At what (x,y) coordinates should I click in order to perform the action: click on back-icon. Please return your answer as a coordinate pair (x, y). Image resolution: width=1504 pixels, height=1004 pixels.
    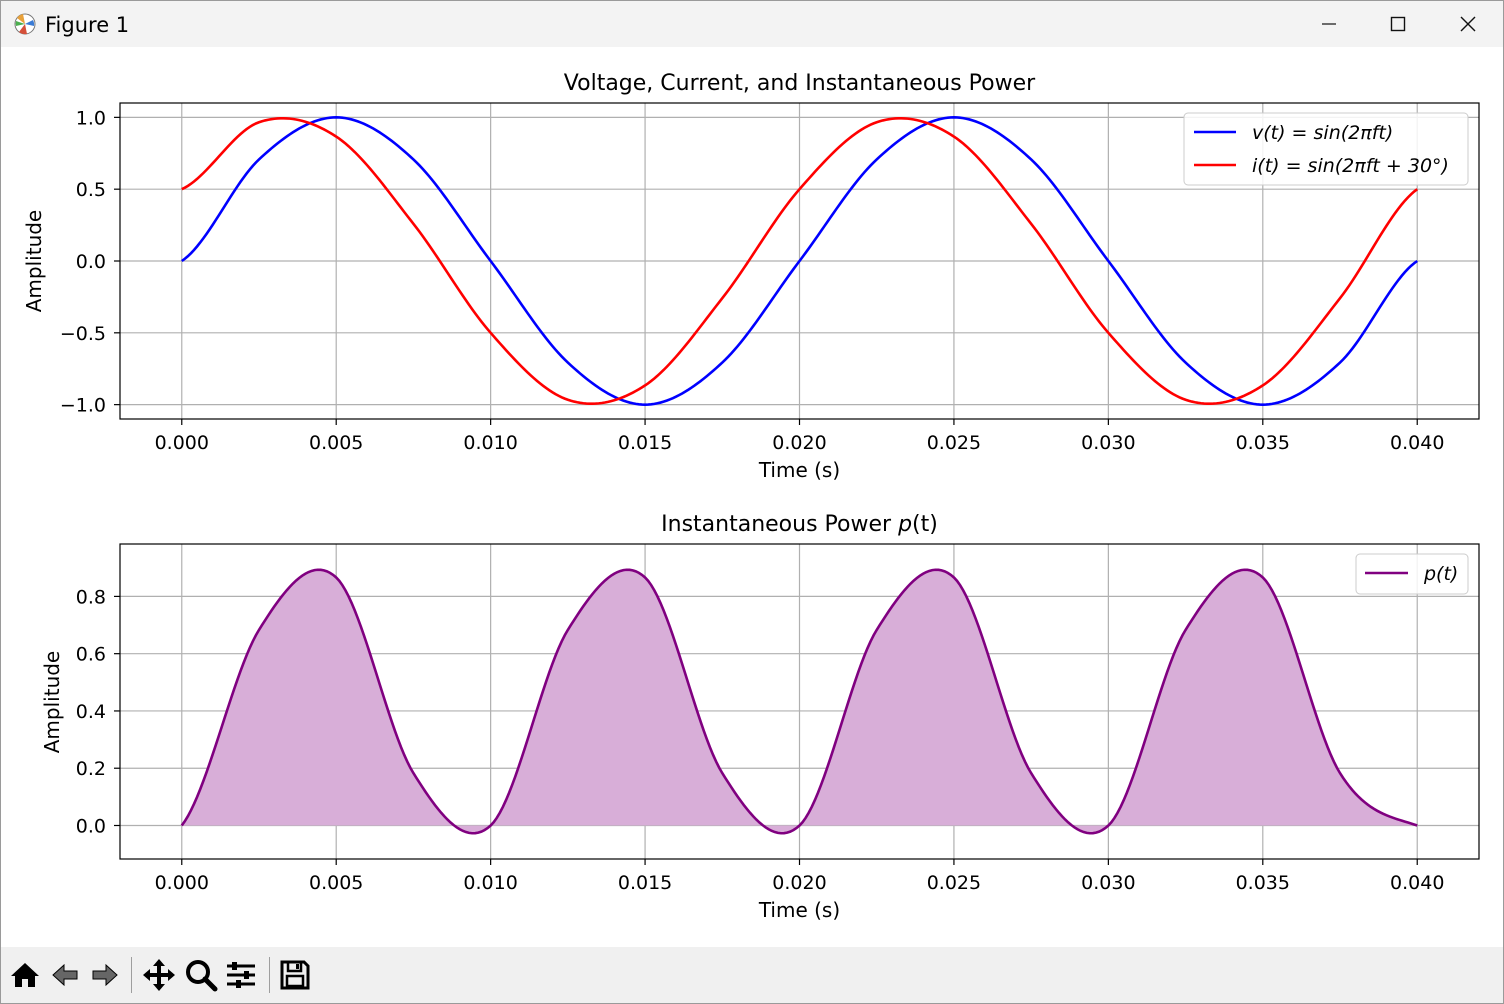
    Looking at the image, I should click on (65, 975).